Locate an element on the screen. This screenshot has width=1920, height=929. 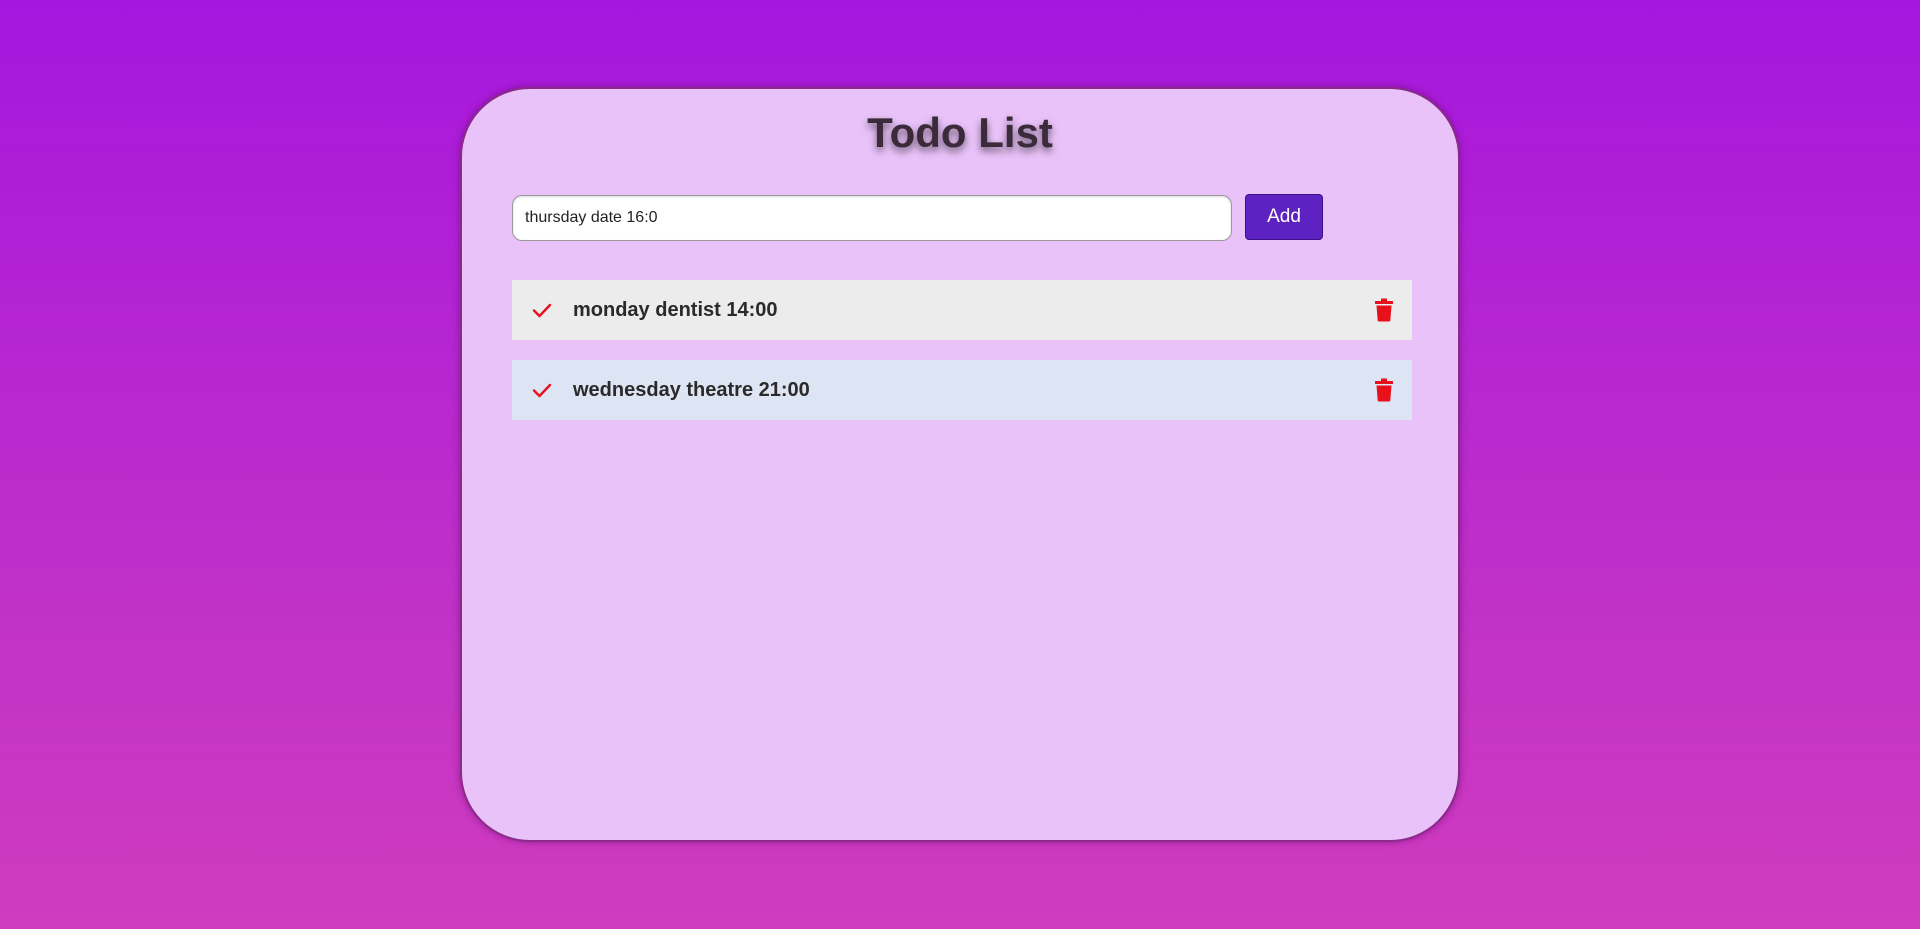
add-button: Add is located at coordinates (1284, 217).